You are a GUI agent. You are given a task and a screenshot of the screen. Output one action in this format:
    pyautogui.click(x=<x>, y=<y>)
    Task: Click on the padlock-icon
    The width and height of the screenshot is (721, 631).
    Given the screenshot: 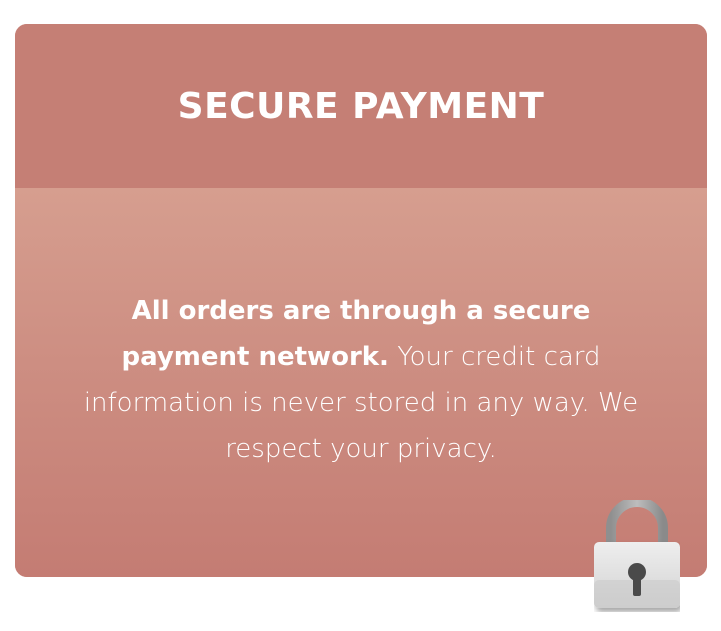 What is the action you would take?
    pyautogui.click(x=637, y=554)
    